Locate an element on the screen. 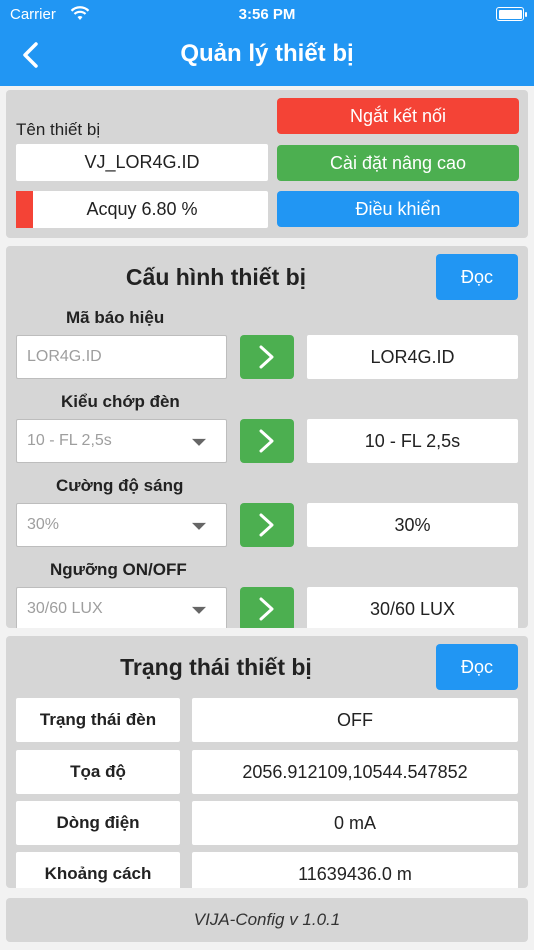 This screenshot has width=534, height=950. state-row-label: Dòng điện is located at coordinates (98, 823).